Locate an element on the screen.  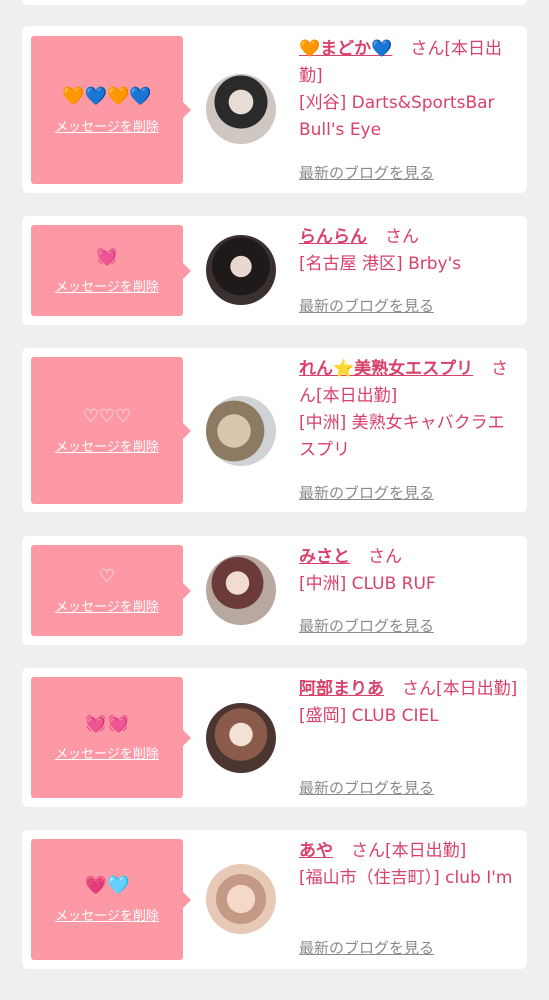
cast-name-link: 阿部まりあ is located at coordinates (341, 689).